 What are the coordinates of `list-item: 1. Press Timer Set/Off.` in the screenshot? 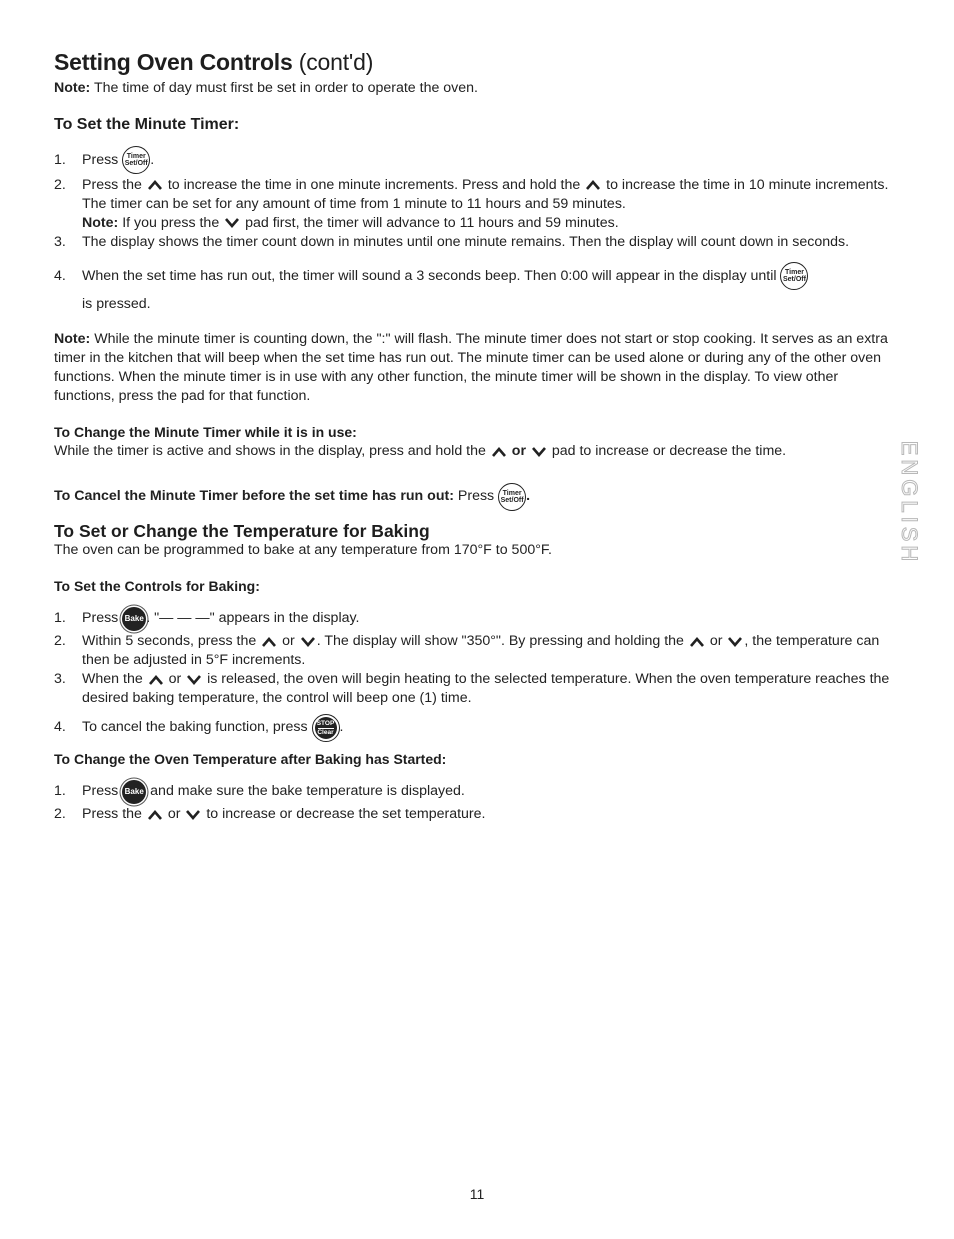 It's located at (474, 160).